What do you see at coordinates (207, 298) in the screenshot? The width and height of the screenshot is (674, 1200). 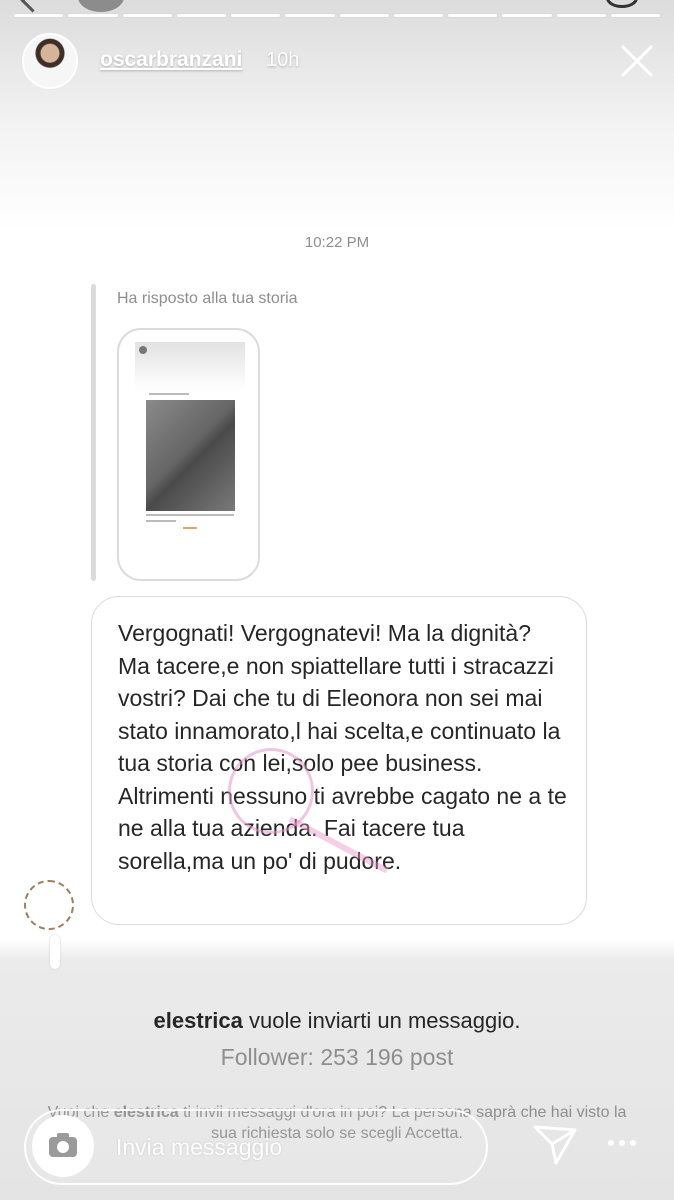 I see `reply-label: Ha risposto alla tua storia` at bounding box center [207, 298].